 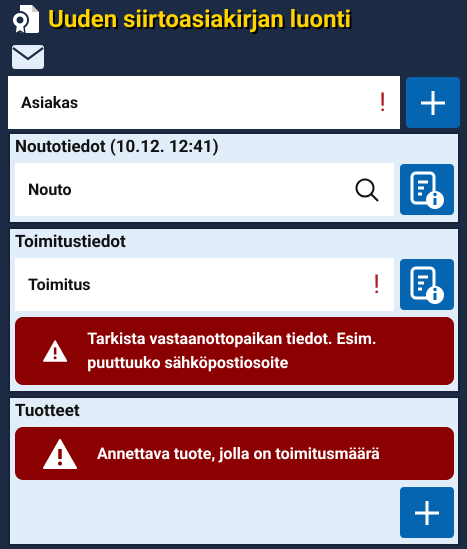 I want to click on input-field: Asiakas !, so click(x=204, y=102).